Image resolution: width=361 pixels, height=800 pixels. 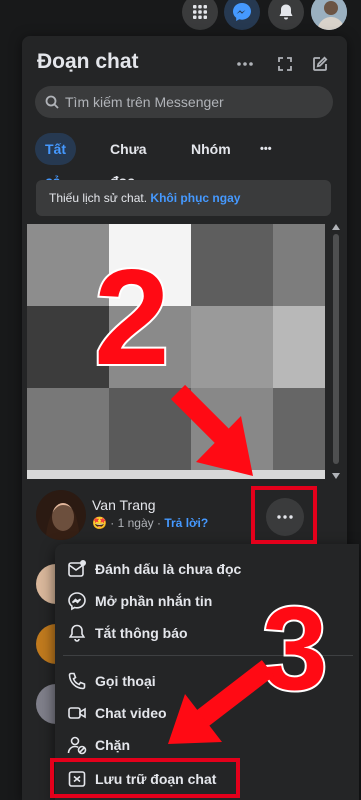 I want to click on highlight-options-button, so click(x=284, y=515).